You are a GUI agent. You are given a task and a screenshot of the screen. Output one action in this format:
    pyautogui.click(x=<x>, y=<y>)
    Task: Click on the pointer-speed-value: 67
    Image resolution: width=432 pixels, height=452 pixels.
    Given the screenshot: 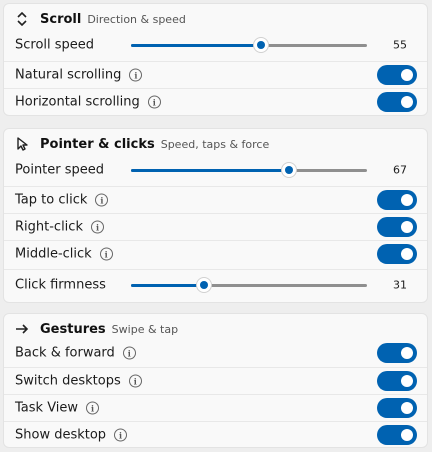 What is the action you would take?
    pyautogui.click(x=400, y=170)
    